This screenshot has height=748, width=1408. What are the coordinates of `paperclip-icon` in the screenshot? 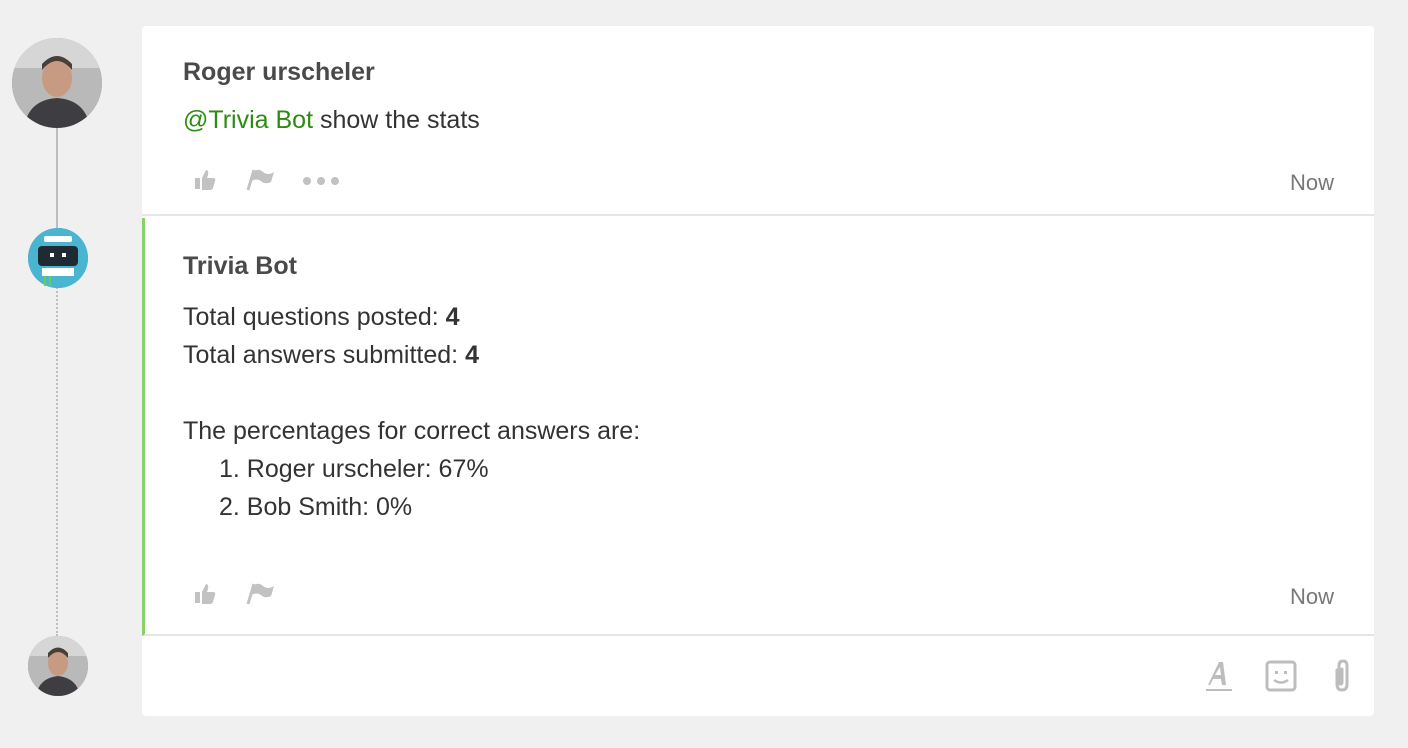 It's located at (1342, 678).